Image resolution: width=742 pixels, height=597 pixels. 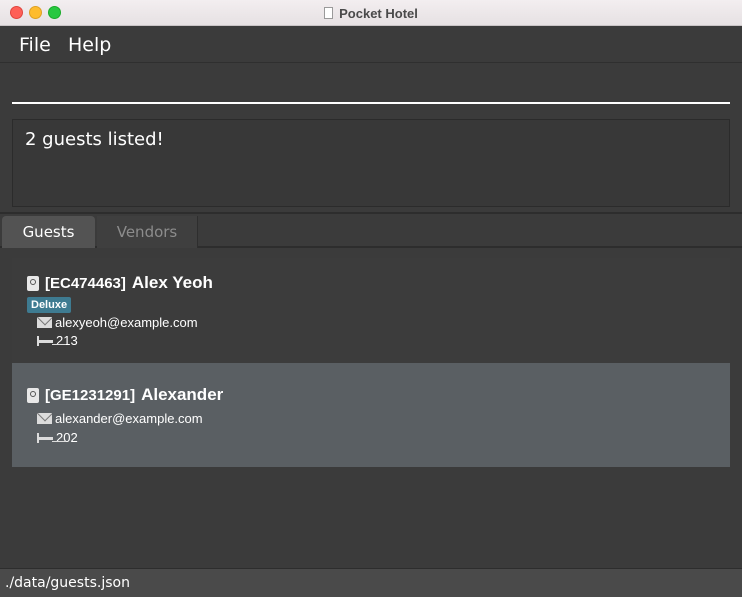 What do you see at coordinates (89, 45) in the screenshot?
I see `menu-help: Help` at bounding box center [89, 45].